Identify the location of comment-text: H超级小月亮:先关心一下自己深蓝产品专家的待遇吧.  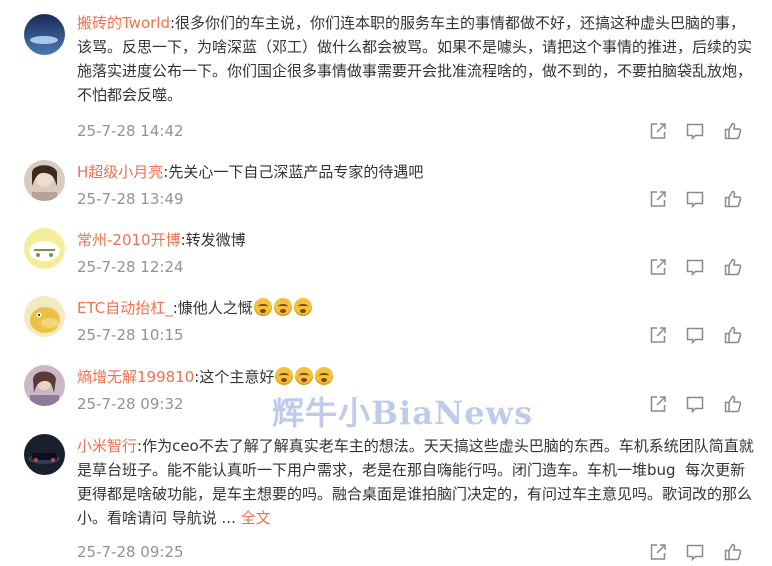
(417, 172).